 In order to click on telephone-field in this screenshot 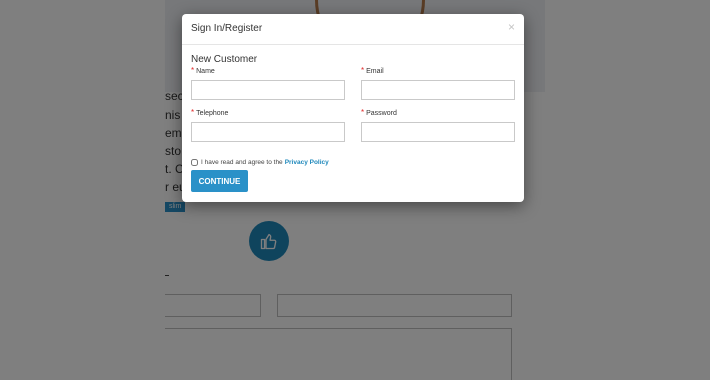, I will do `click(268, 132)`.